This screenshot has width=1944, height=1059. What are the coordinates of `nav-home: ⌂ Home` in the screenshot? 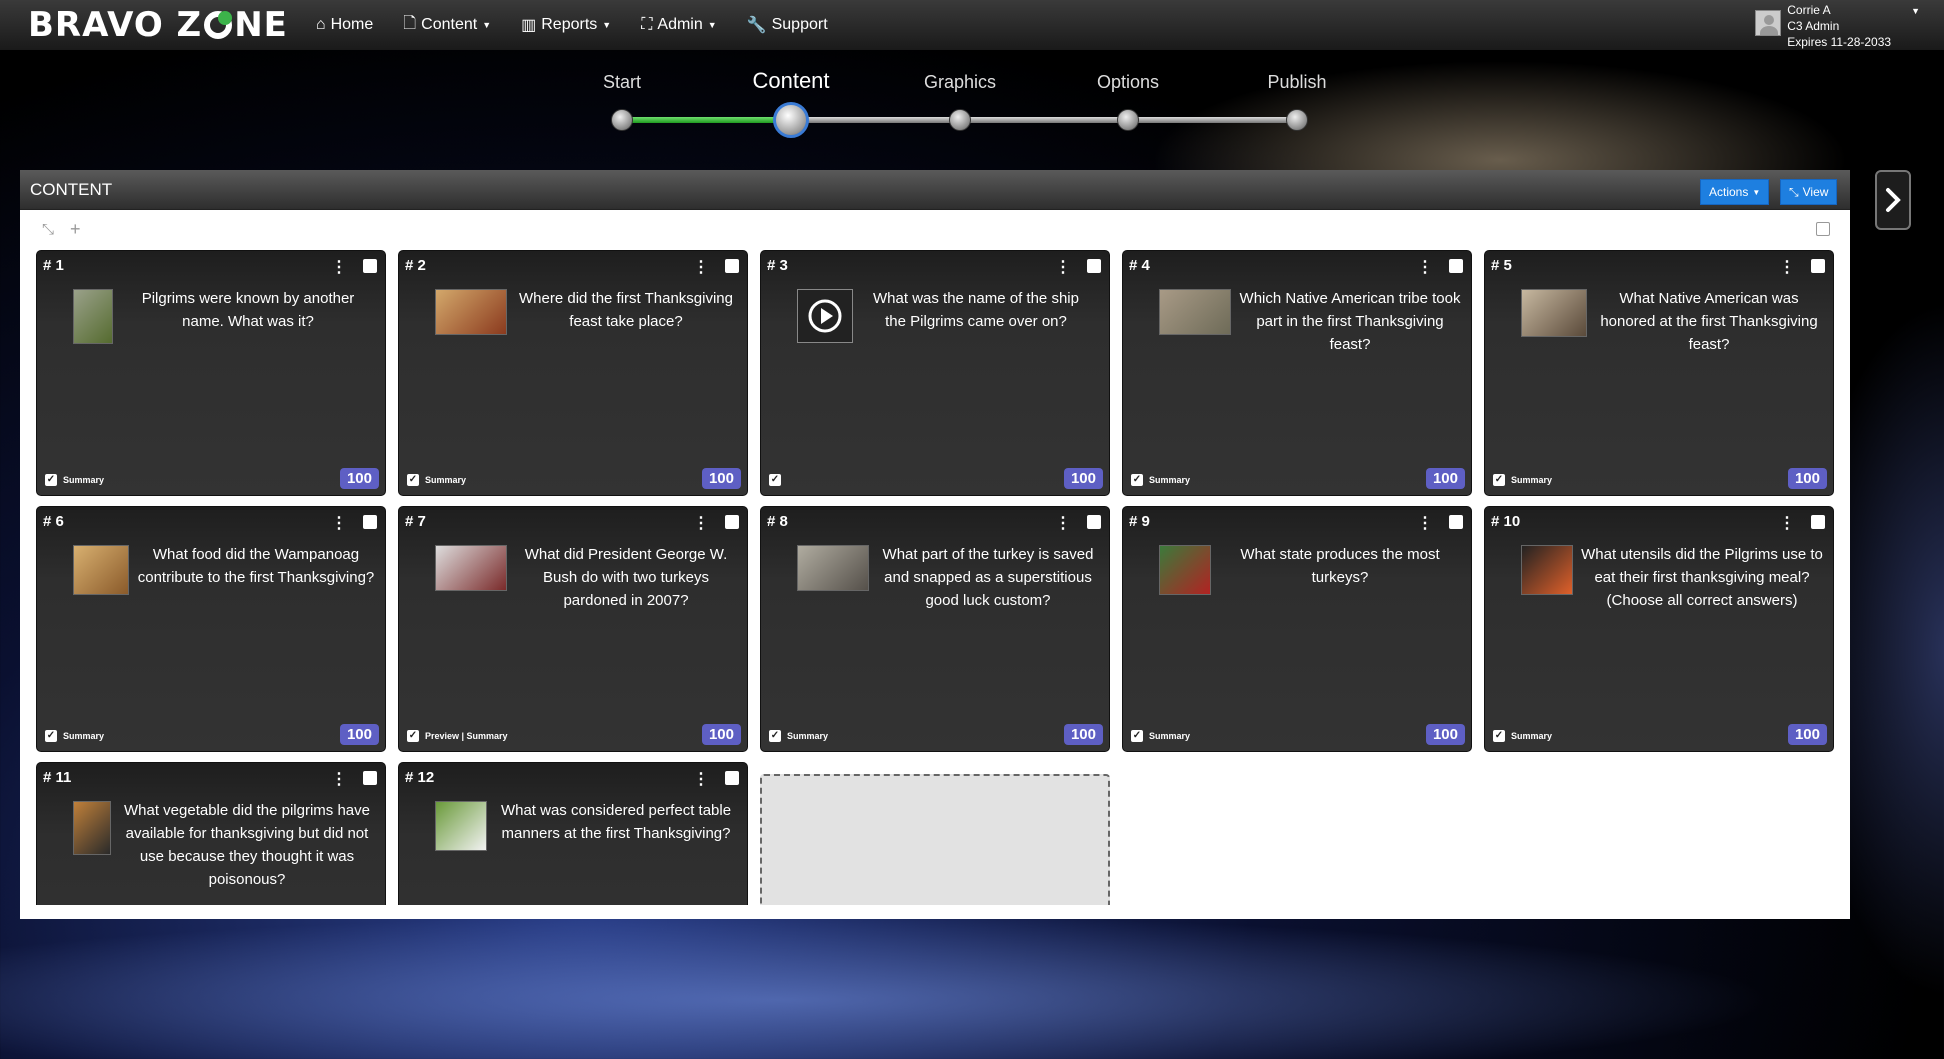 It's located at (344, 25).